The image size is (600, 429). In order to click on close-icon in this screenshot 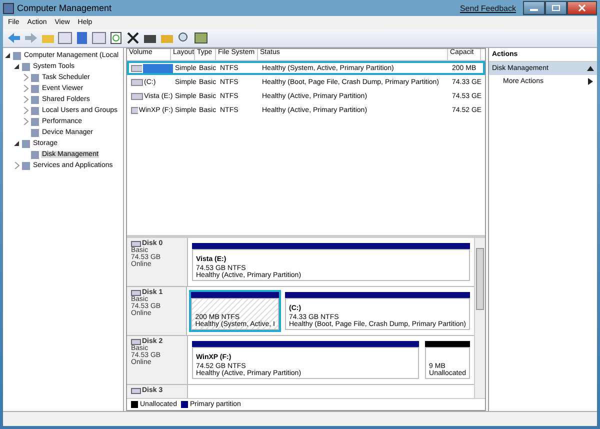, I will do `click(582, 8)`.